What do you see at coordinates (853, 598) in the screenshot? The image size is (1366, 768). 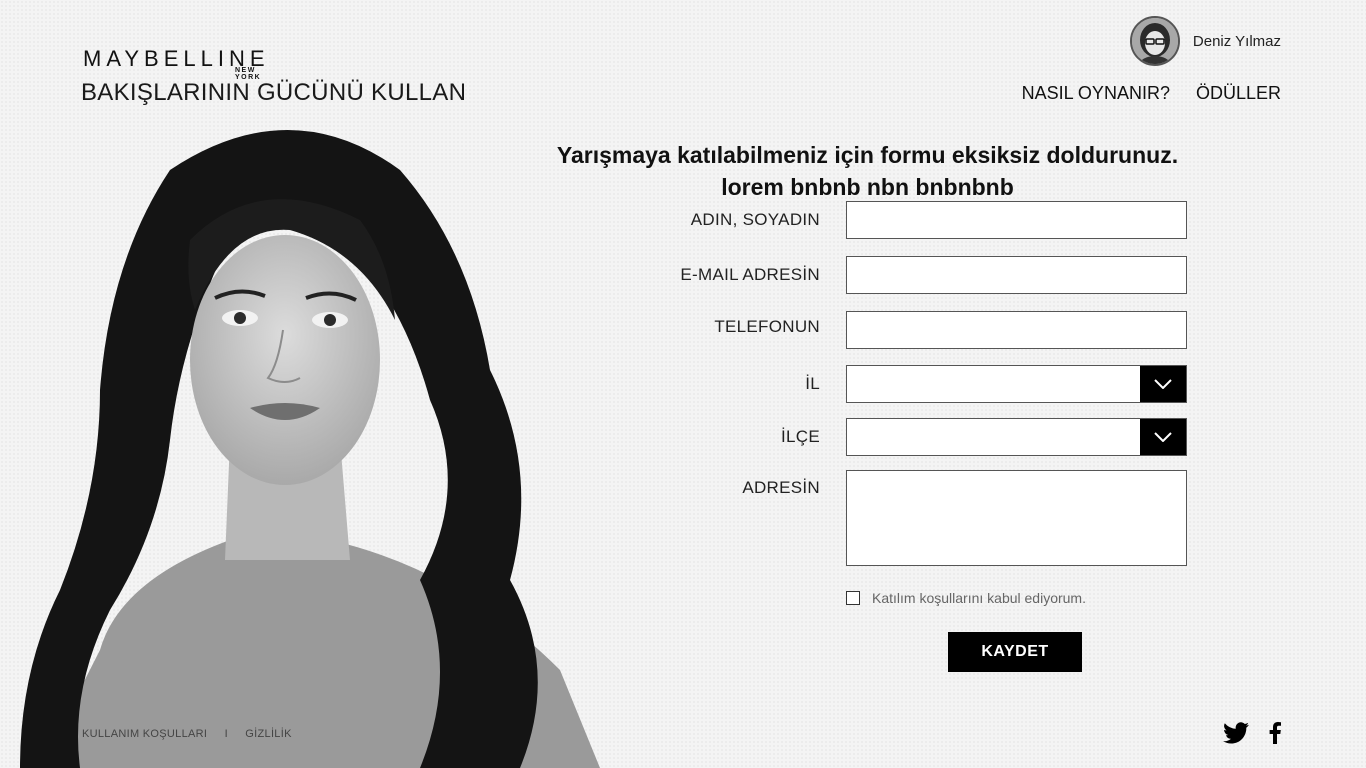 I see `terms-checkbox` at bounding box center [853, 598].